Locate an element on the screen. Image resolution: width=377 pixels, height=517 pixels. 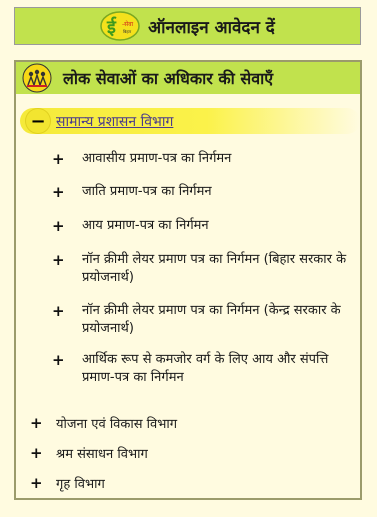
department-link: श्रम संसाधन विभाग is located at coordinates (102, 453).